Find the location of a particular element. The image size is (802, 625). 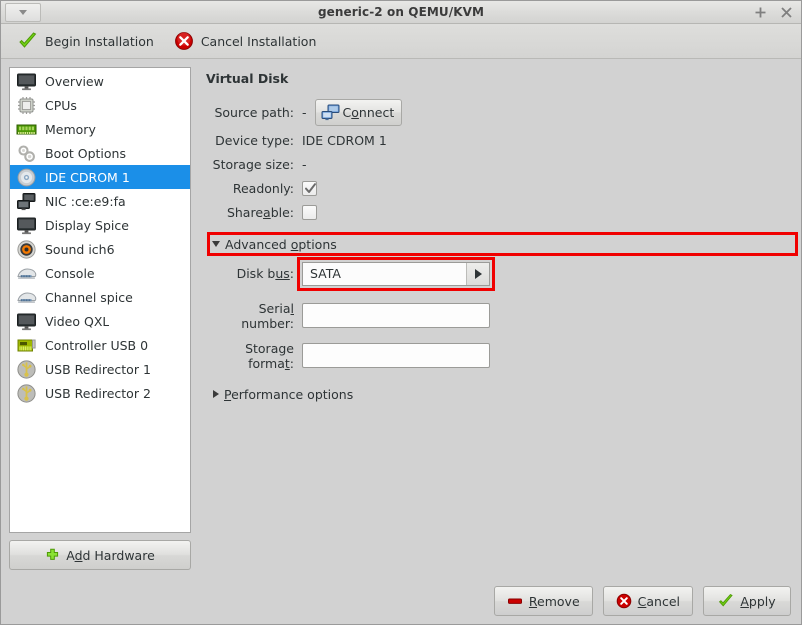

cancel-label: Cancel is located at coordinates (658, 601).